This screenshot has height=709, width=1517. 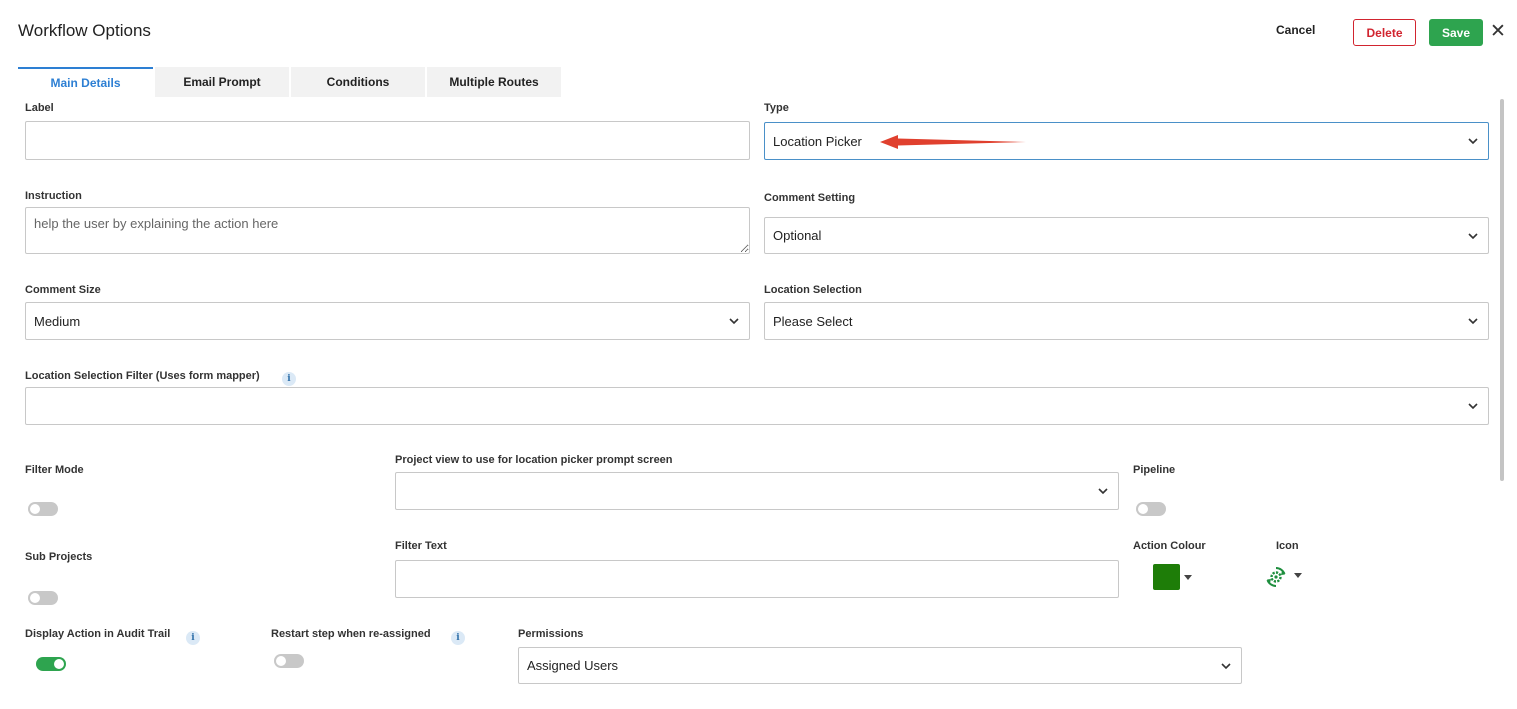 I want to click on colour-swatch-fill, so click(x=1166, y=577).